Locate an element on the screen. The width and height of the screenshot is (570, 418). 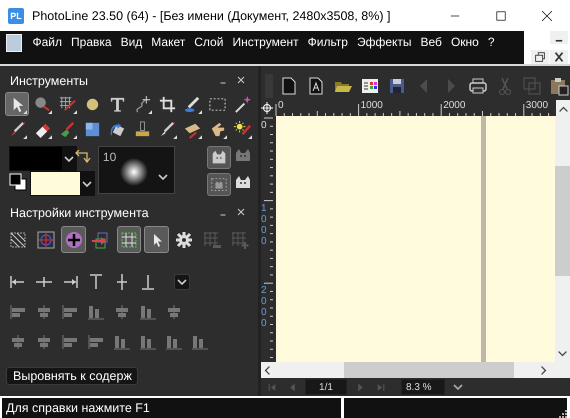
menu-item: Правка is located at coordinates (91, 42).